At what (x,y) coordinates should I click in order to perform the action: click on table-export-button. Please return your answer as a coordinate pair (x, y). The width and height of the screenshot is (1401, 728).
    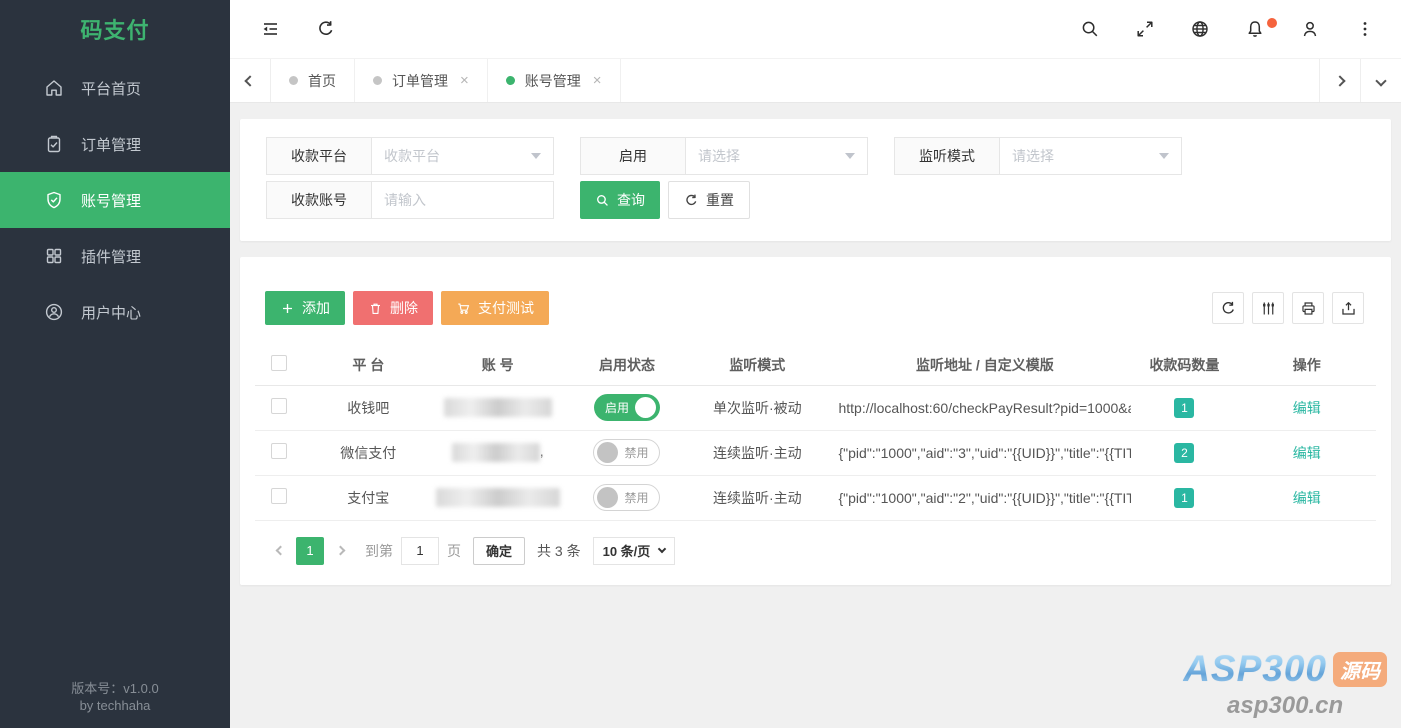
    Looking at the image, I should click on (1348, 308).